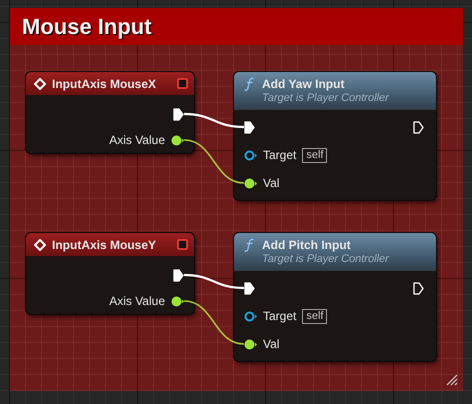 The image size is (472, 404). I want to click on node-title: Add Pitch Input, so click(306, 245).